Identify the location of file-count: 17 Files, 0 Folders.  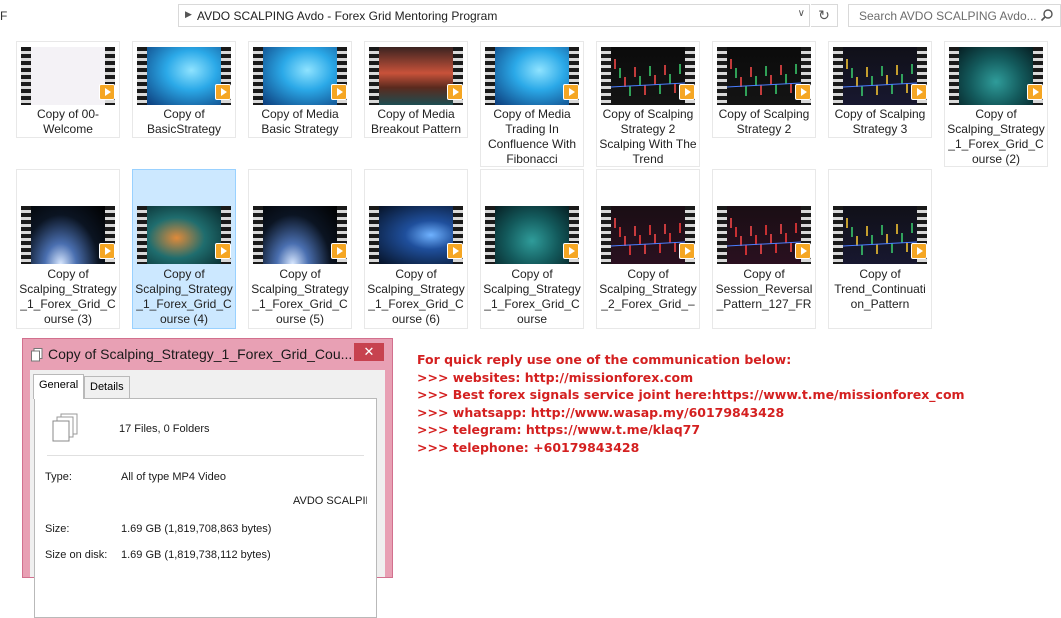
(164, 429).